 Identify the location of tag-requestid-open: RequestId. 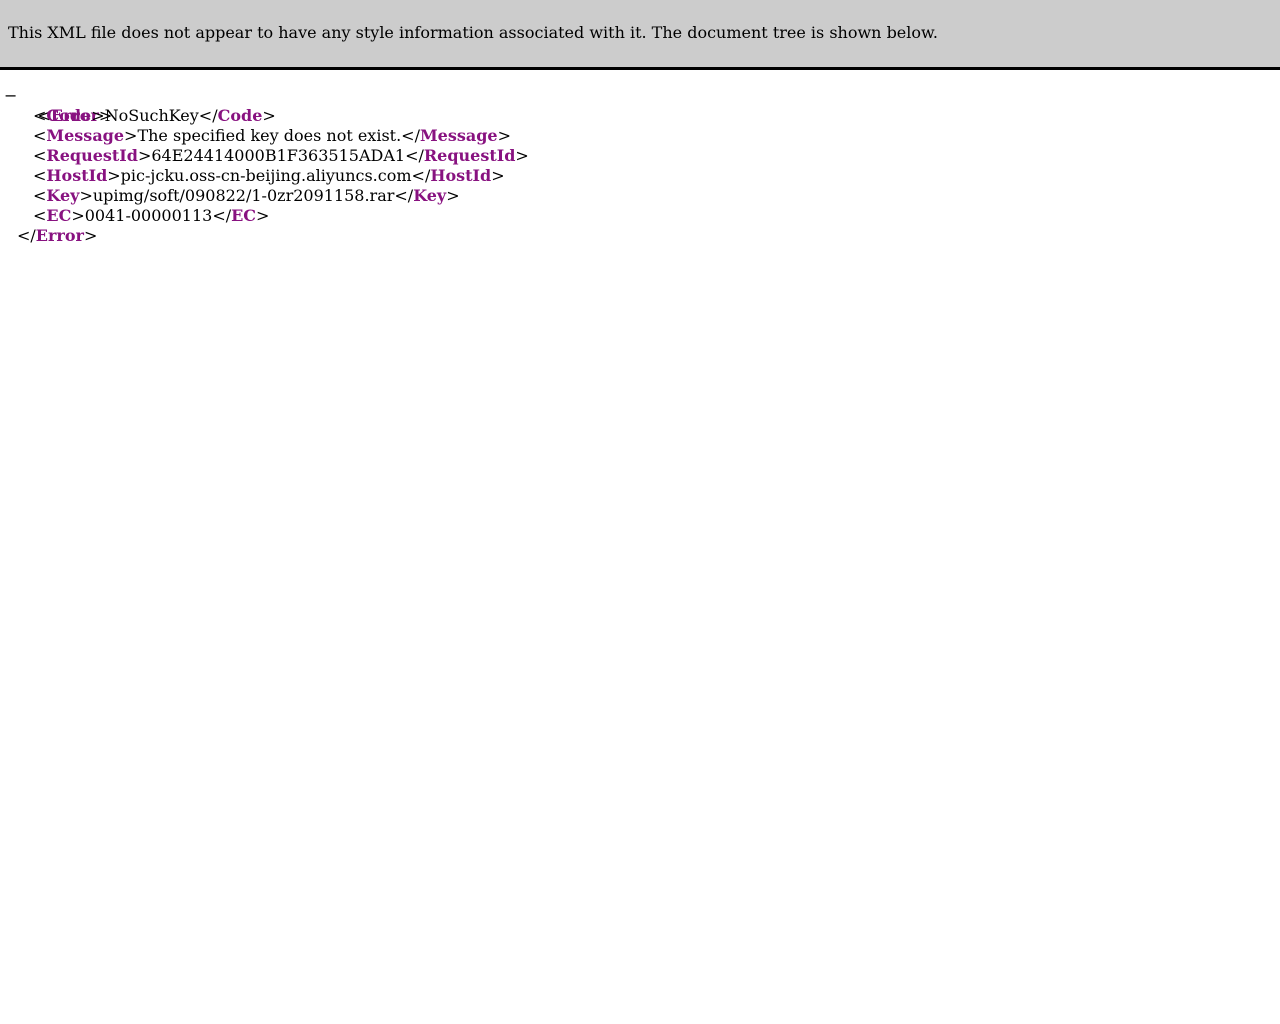
(92, 155).